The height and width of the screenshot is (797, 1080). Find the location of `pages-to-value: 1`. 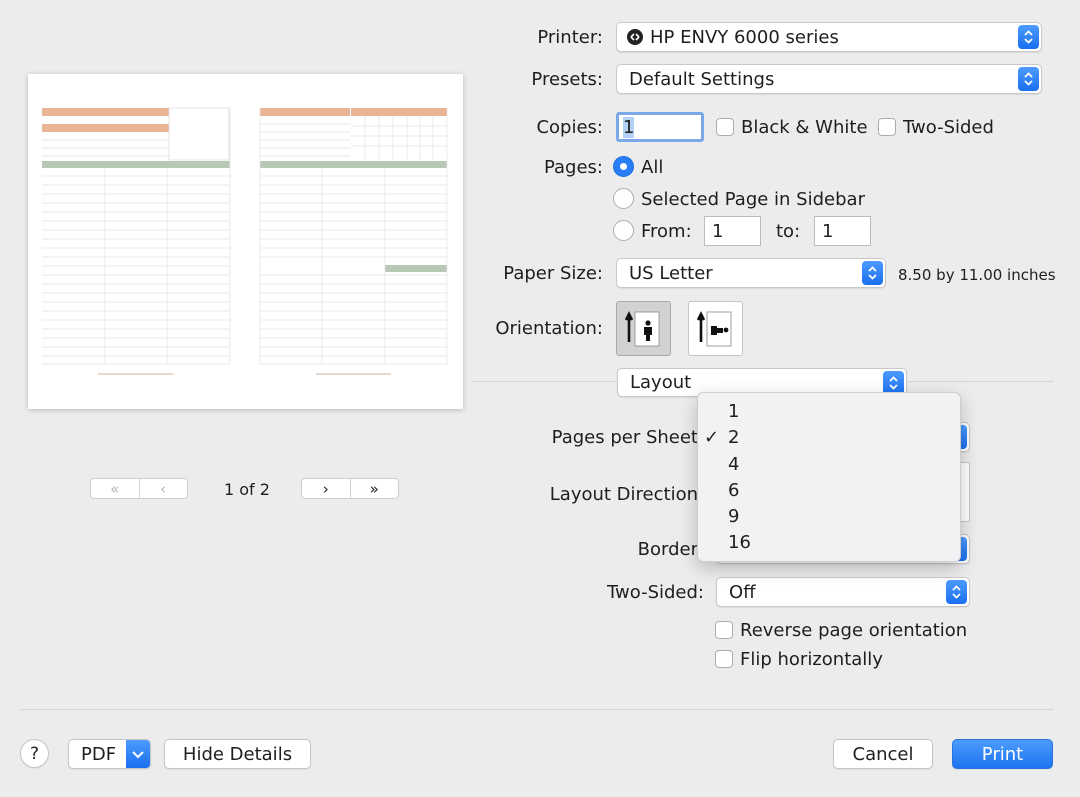

pages-to-value: 1 is located at coordinates (828, 231).